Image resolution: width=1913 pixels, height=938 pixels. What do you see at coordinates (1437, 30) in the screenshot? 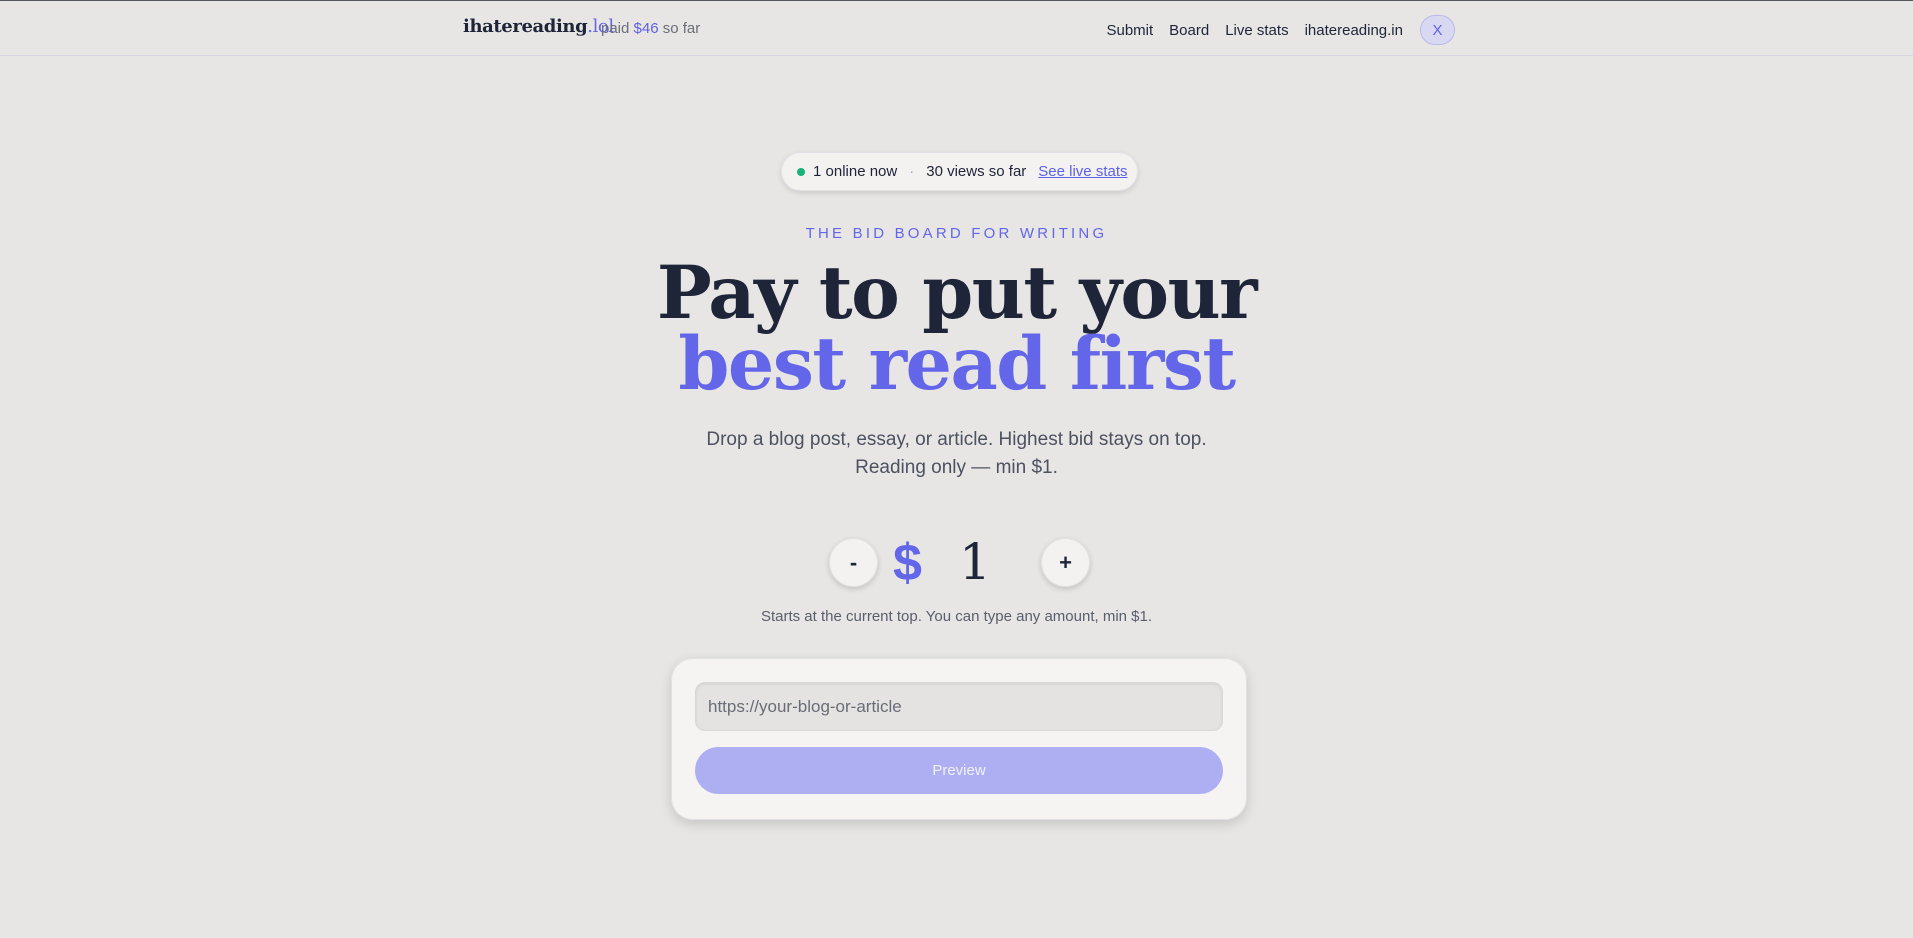
I see `x-social-button: X` at bounding box center [1437, 30].